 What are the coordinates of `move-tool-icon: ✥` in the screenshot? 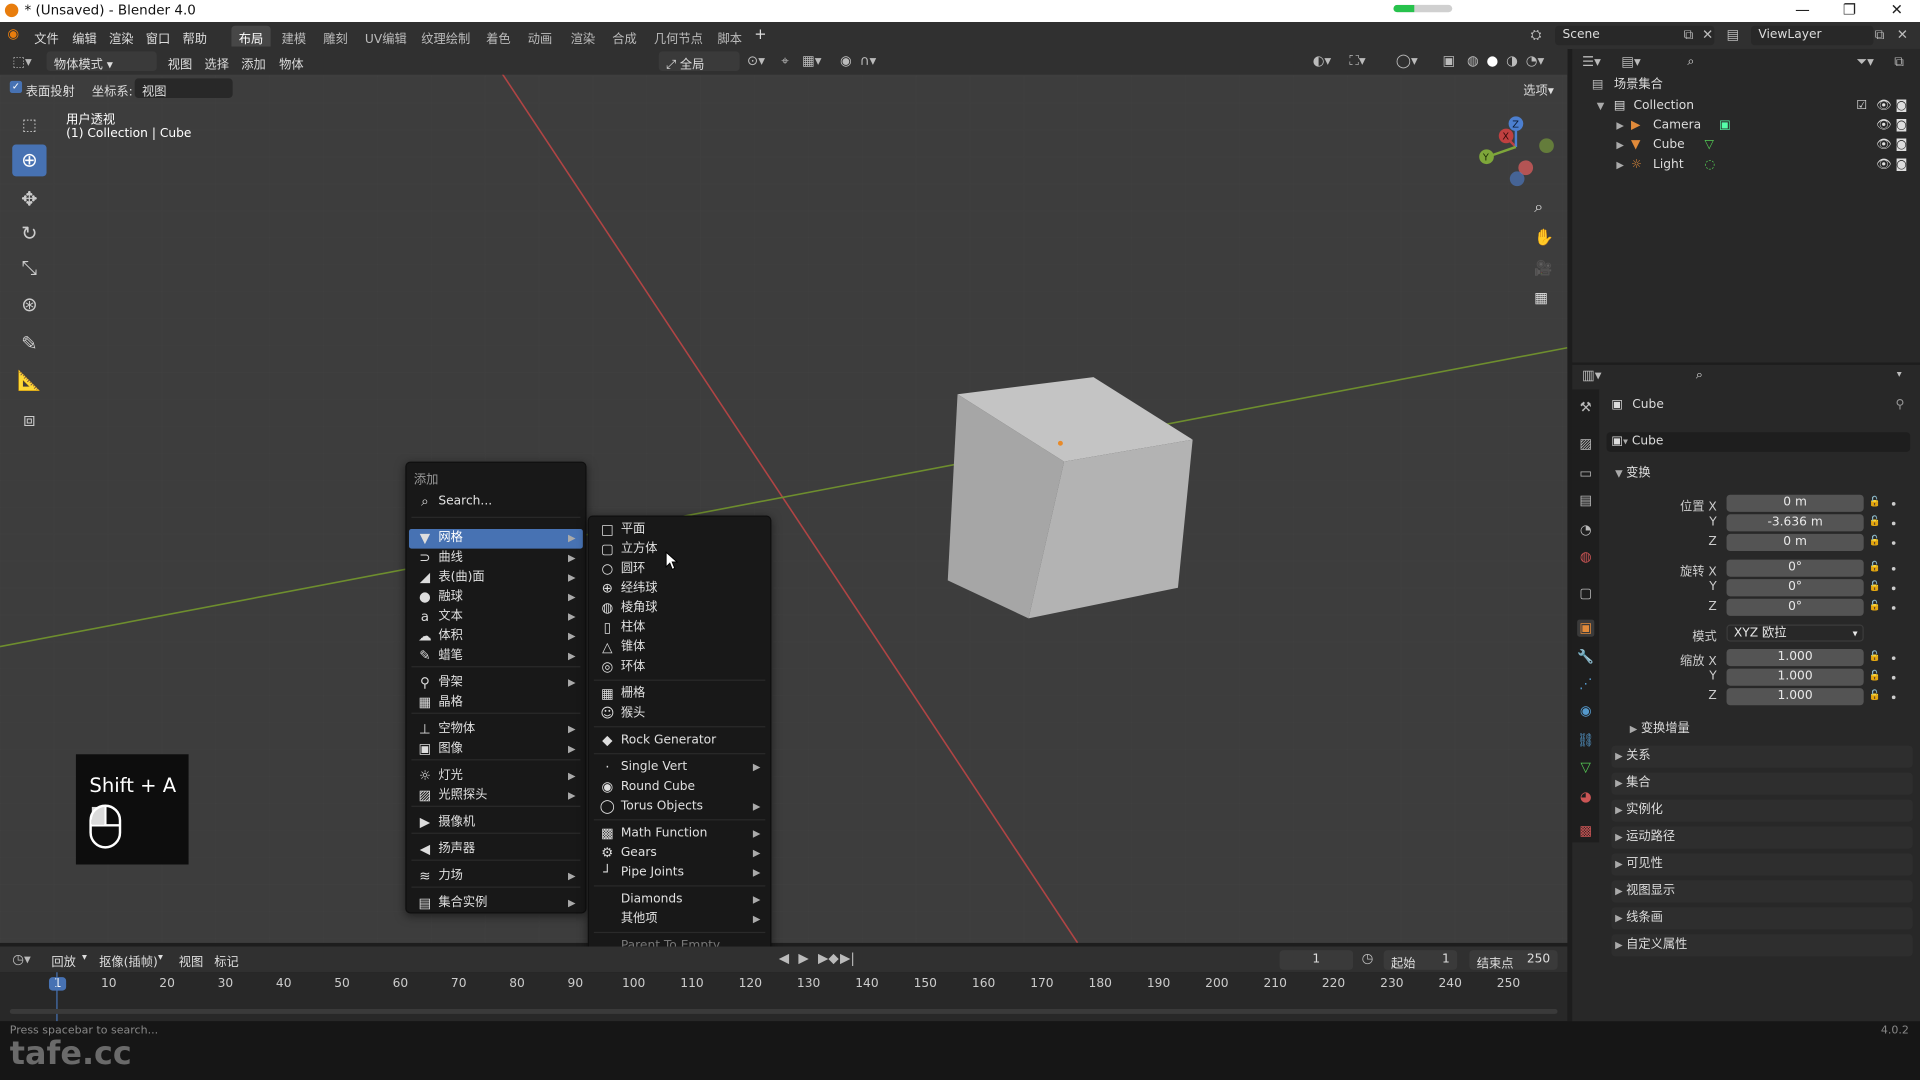 It's located at (29, 200).